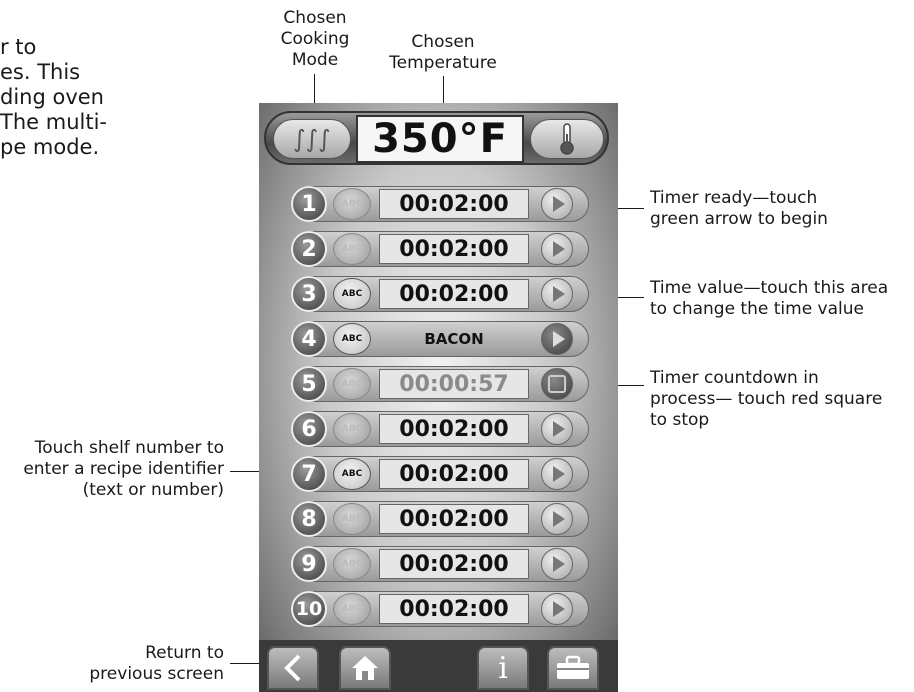 This screenshot has width=914, height=692. I want to click on annotation-line: to stop, so click(680, 420).